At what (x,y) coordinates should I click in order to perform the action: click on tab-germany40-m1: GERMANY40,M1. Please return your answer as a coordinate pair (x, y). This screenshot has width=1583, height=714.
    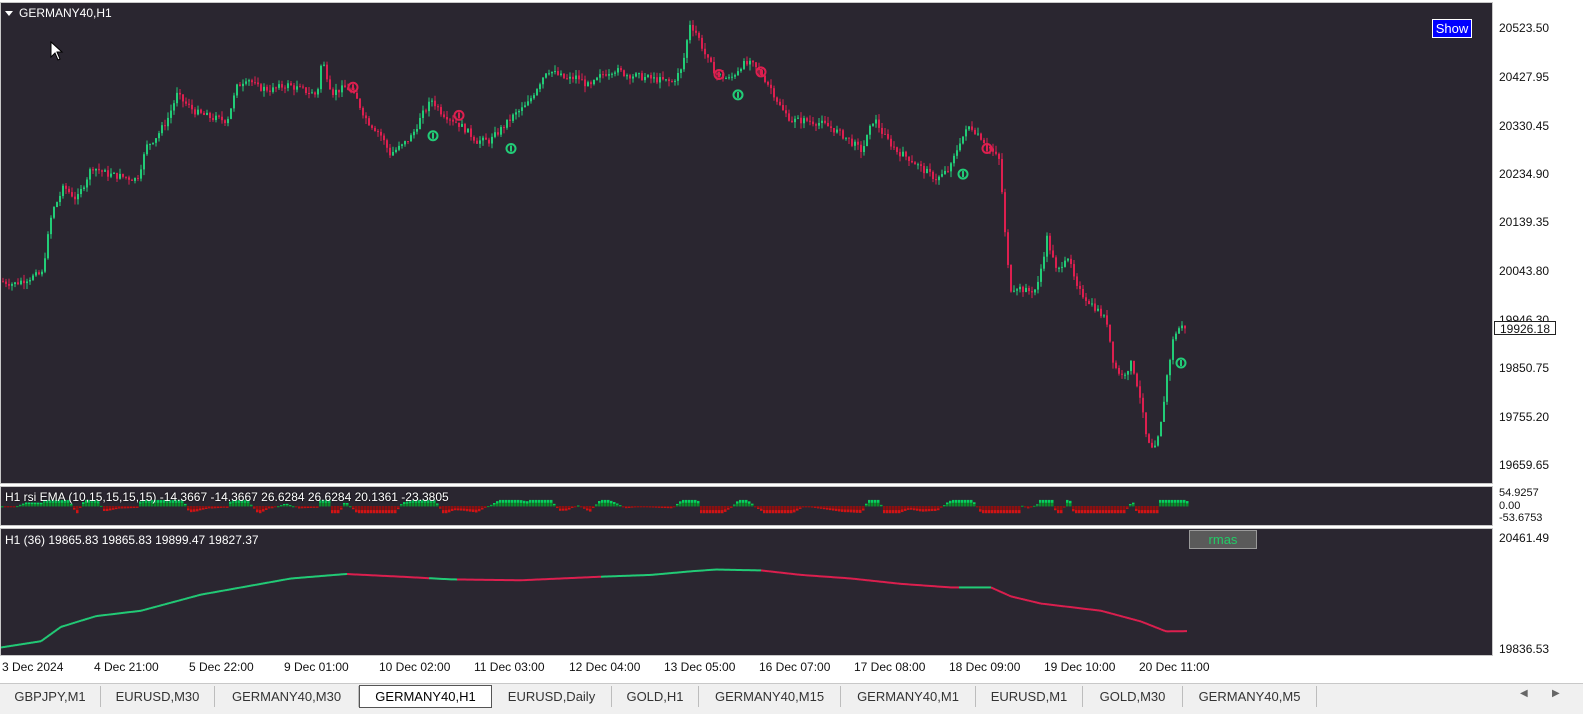
    Looking at the image, I should click on (908, 696).